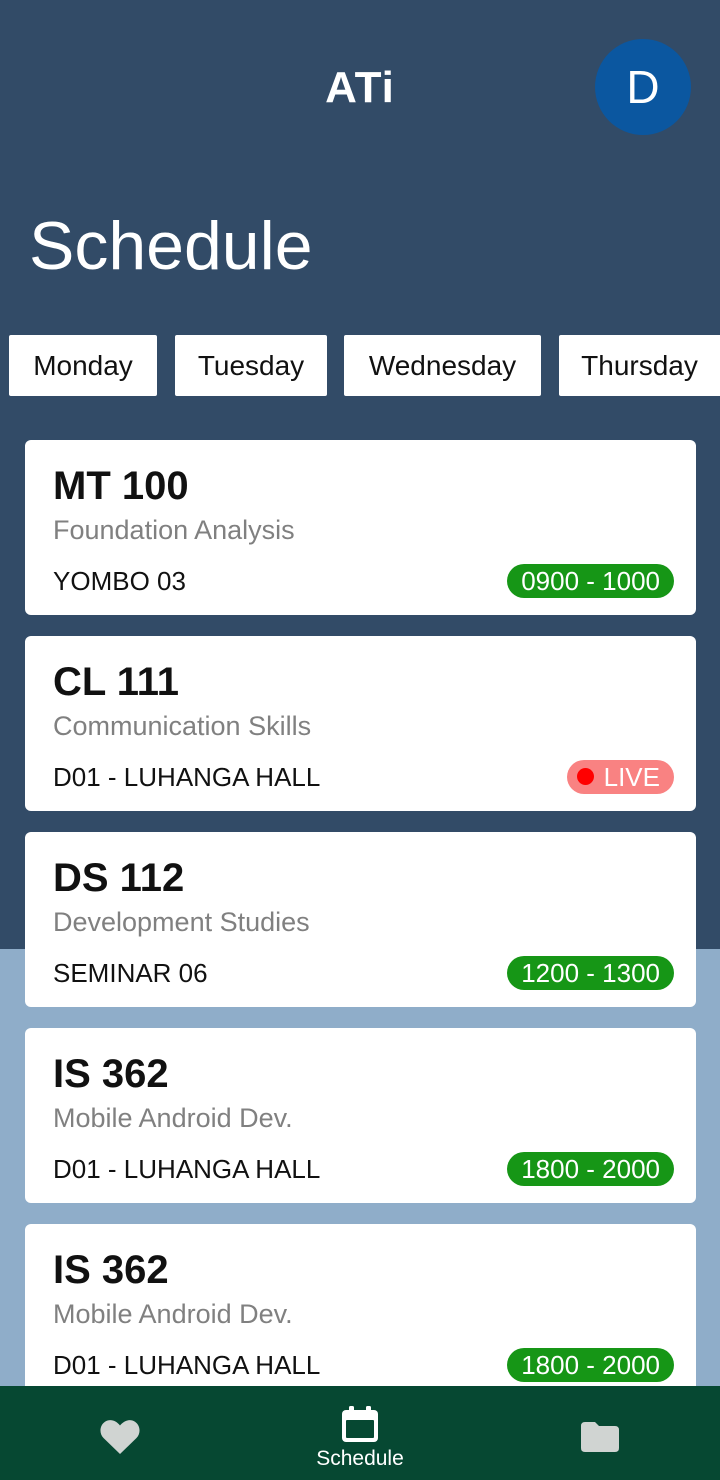 The image size is (720, 1480). What do you see at coordinates (631, 777) in the screenshot?
I see `live-label: LIVE` at bounding box center [631, 777].